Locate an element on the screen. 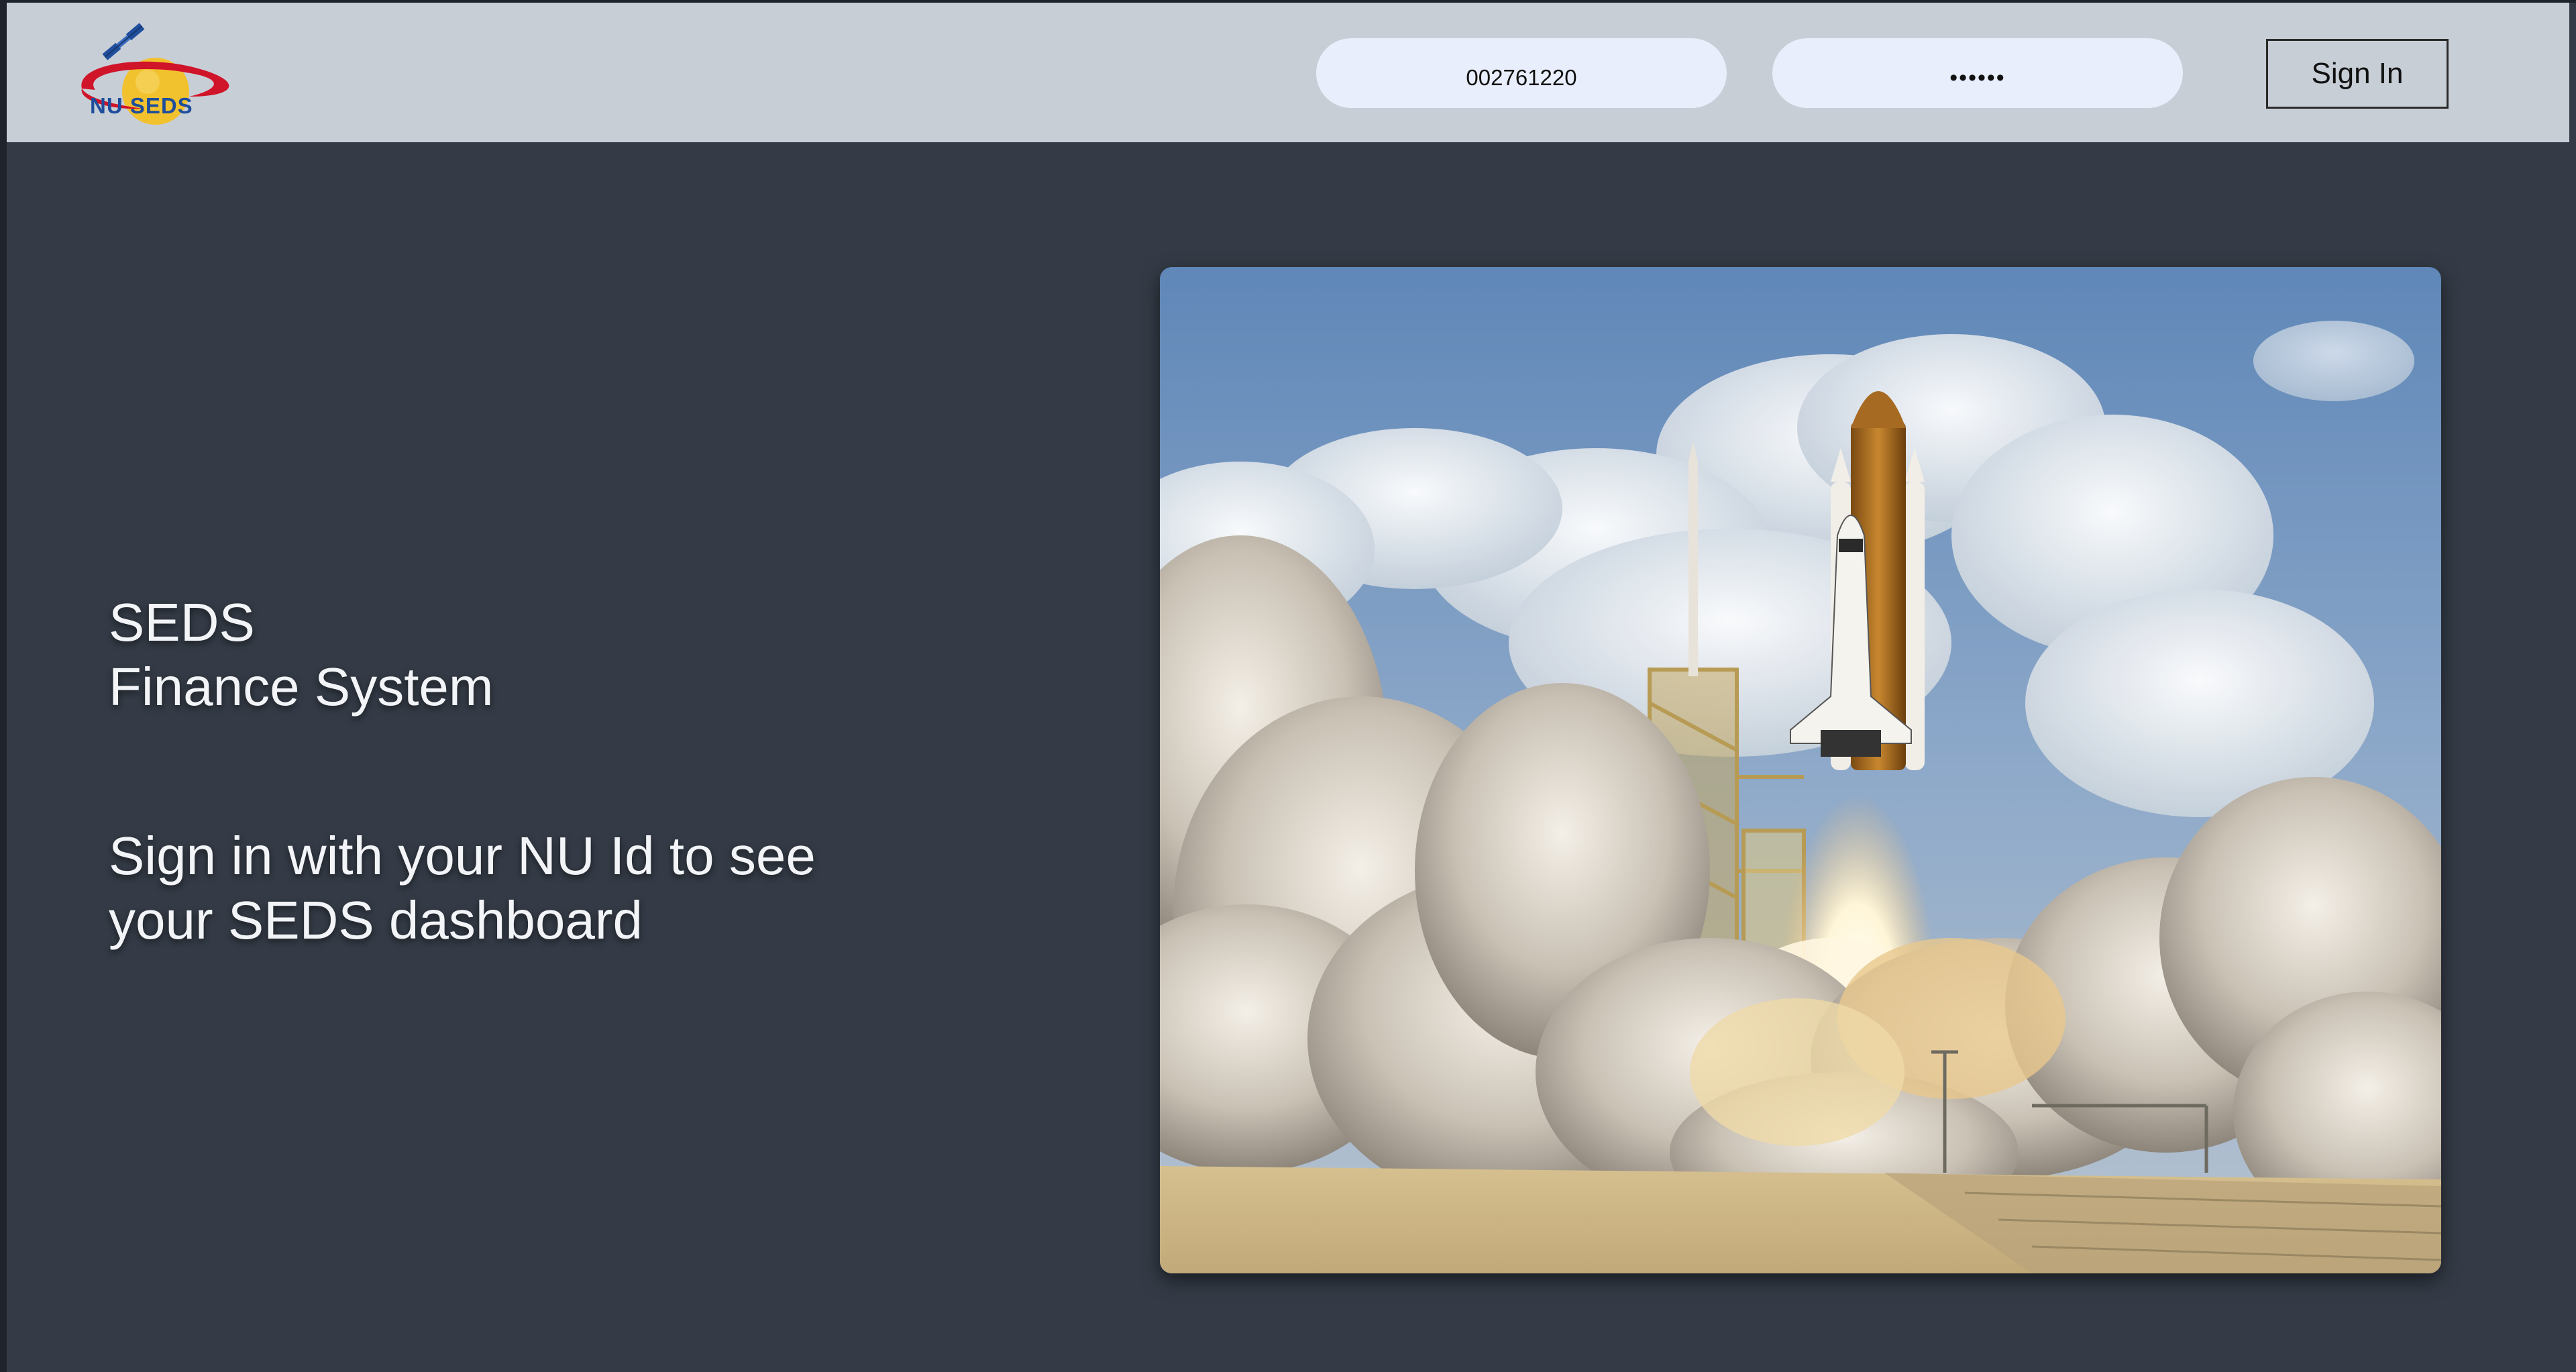 Image resolution: width=2576 pixels, height=1372 pixels. instructions-line-2: your SEDS dashboard is located at coordinates (376, 920).